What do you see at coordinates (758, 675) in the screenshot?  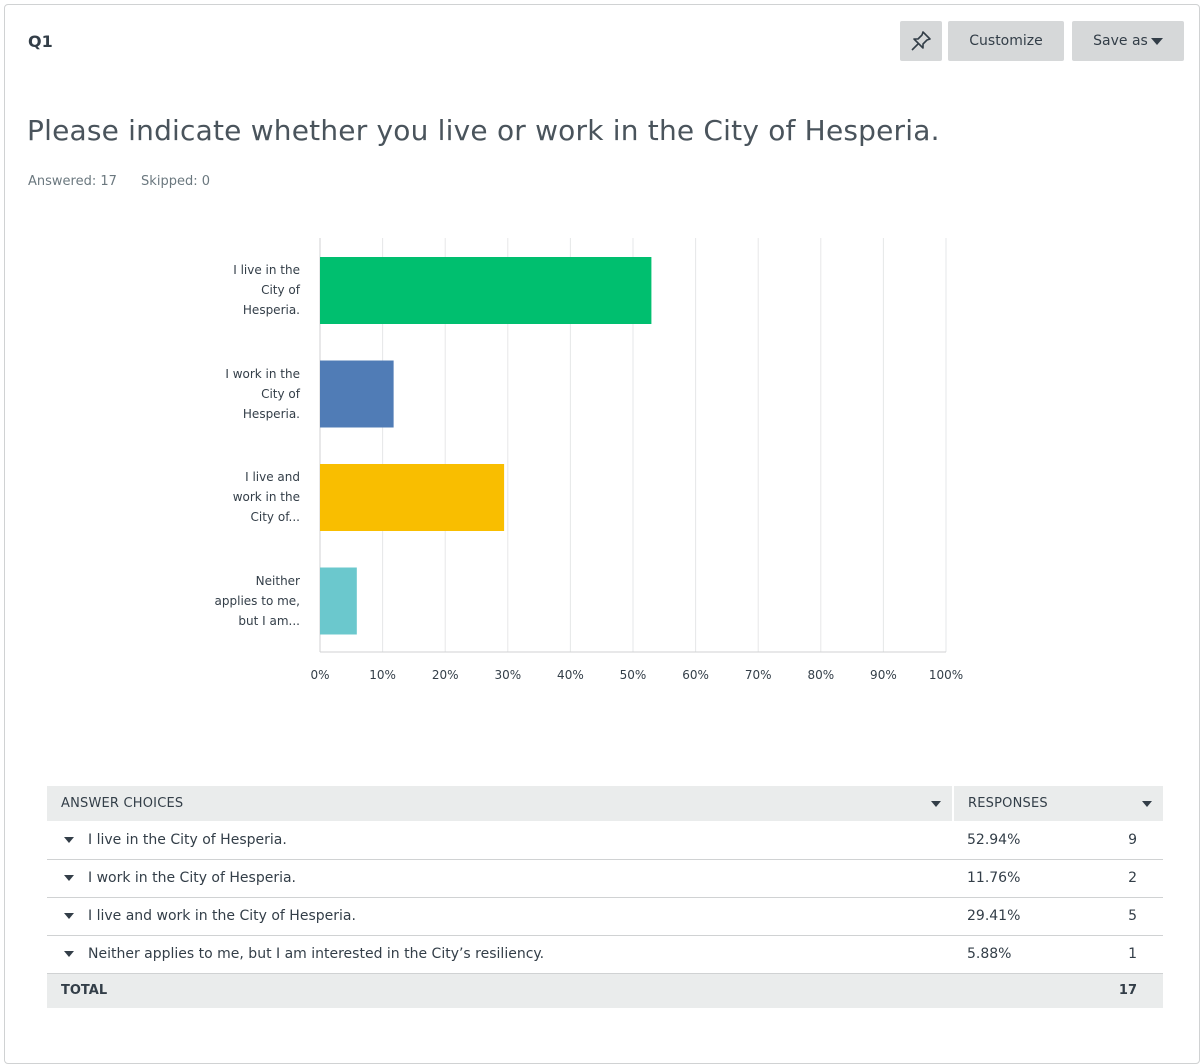 I see `x-tick-label: 70%` at bounding box center [758, 675].